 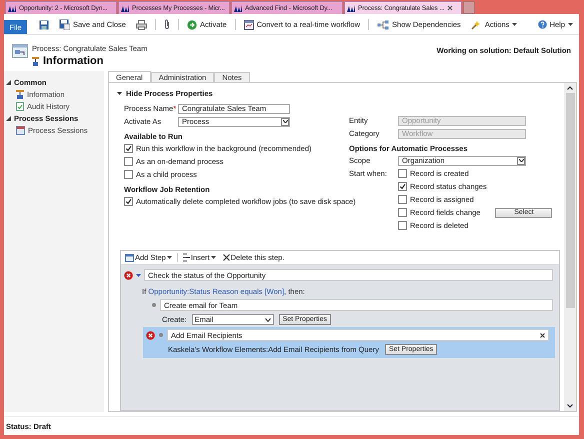 What do you see at coordinates (570, 247) in the screenshot?
I see `scrollbar` at bounding box center [570, 247].